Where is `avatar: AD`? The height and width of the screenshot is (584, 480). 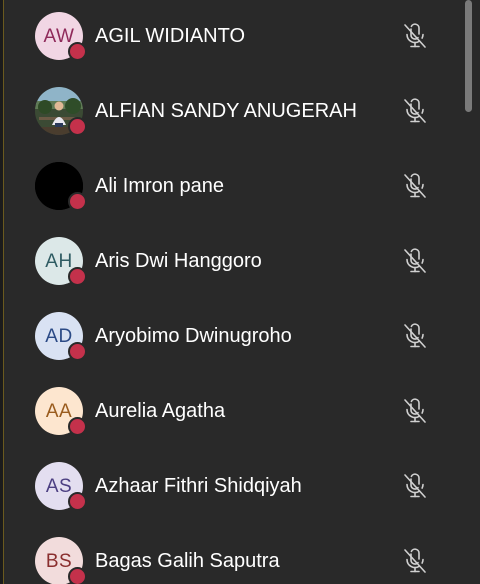
avatar: AD is located at coordinates (61, 336).